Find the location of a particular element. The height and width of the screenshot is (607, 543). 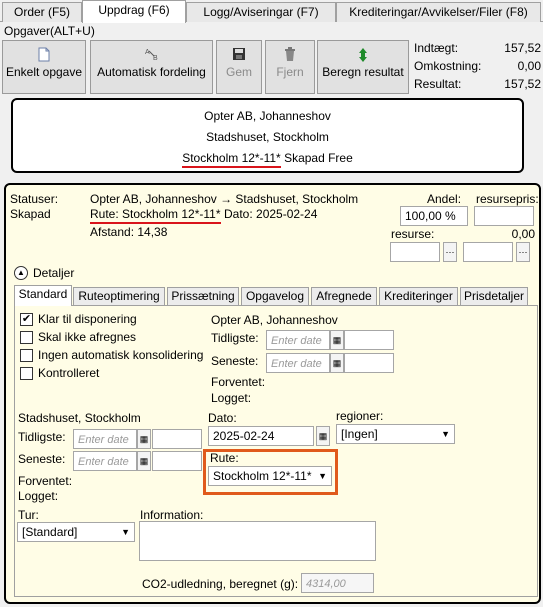

pickup-tidligste-label: Tidligste: is located at coordinates (235, 338).